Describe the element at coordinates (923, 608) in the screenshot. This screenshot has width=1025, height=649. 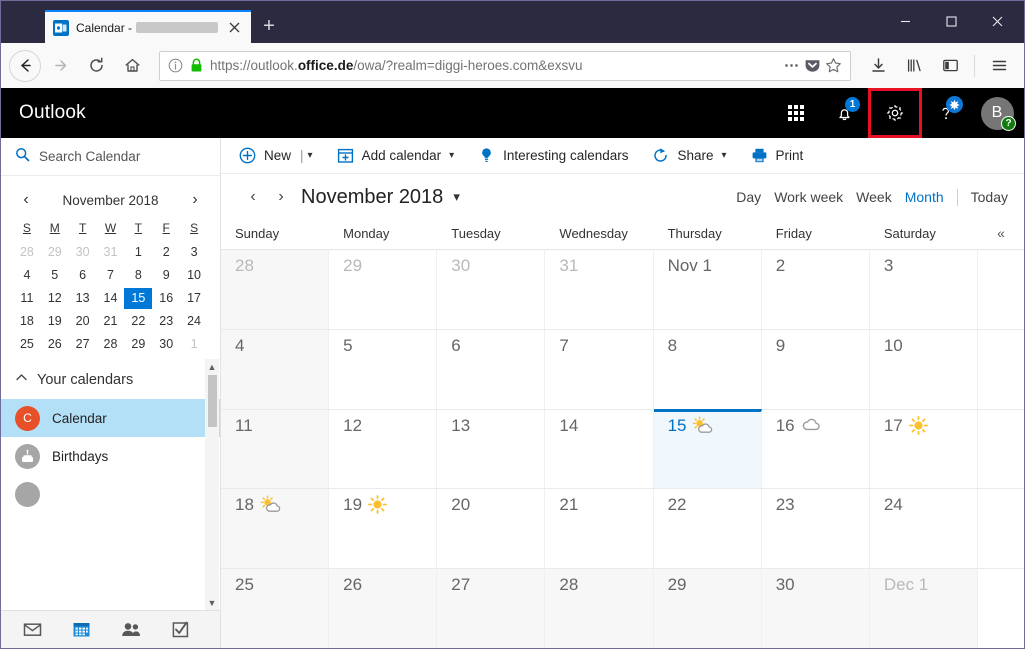
I see `calendar-day-cell: Dec 1` at that location.